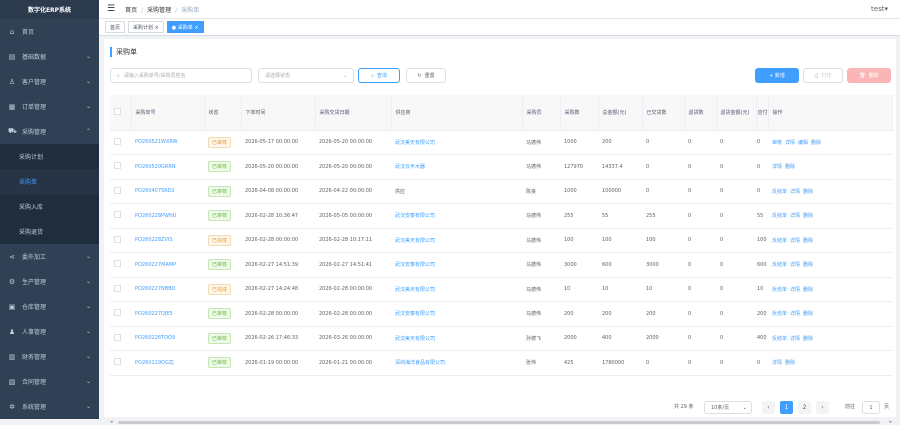  I want to click on tag-home: 首页, so click(115, 27).